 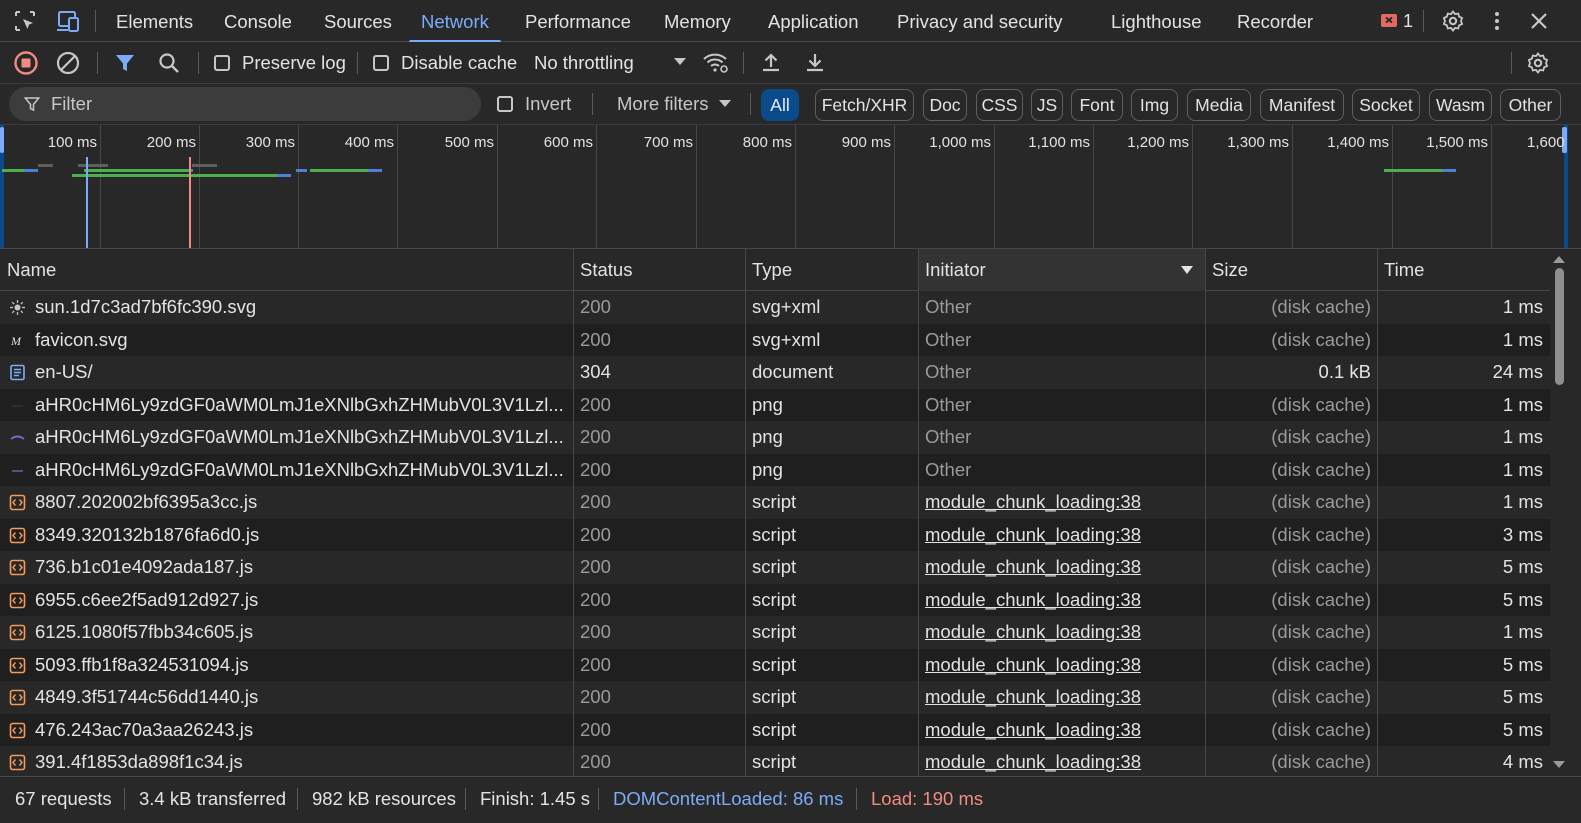 I want to click on more-filters-dropdown: More filters, so click(x=674, y=104).